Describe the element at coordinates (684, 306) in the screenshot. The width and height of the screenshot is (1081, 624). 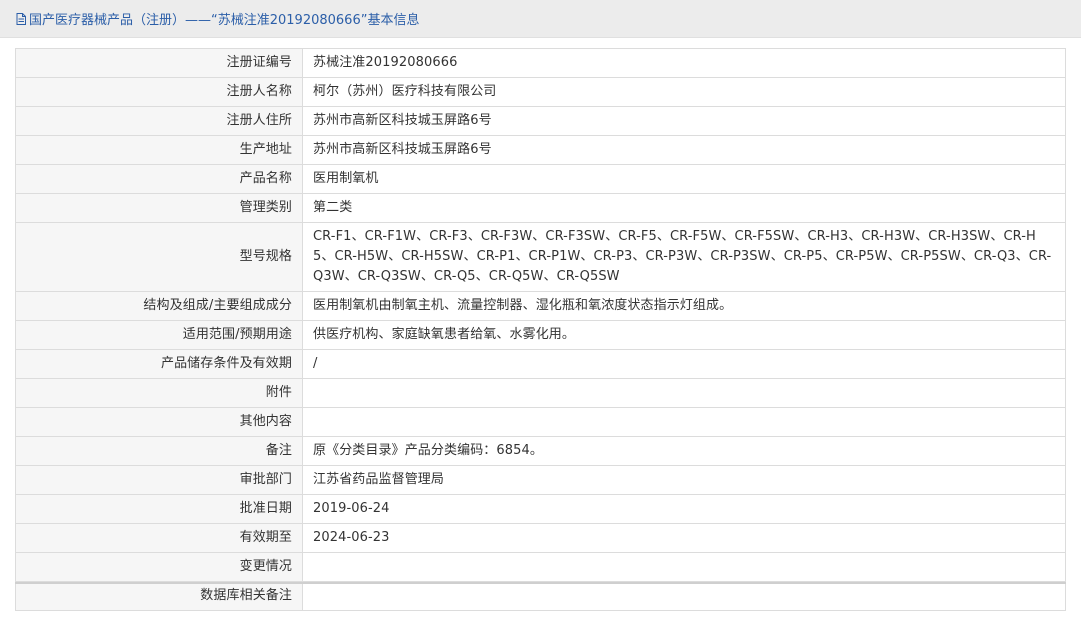
I see `row-value: 医用制氧机由制氧主机、流量控制器、湿化瓶和氧浓度状态指示灯组成。` at that location.